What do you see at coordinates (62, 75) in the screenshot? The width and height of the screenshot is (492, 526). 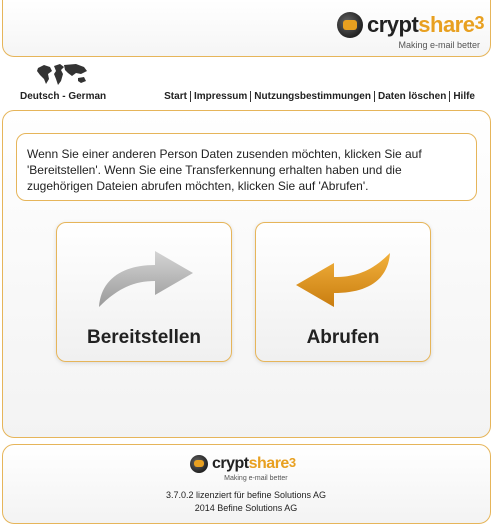 I see `world-map-icon` at bounding box center [62, 75].